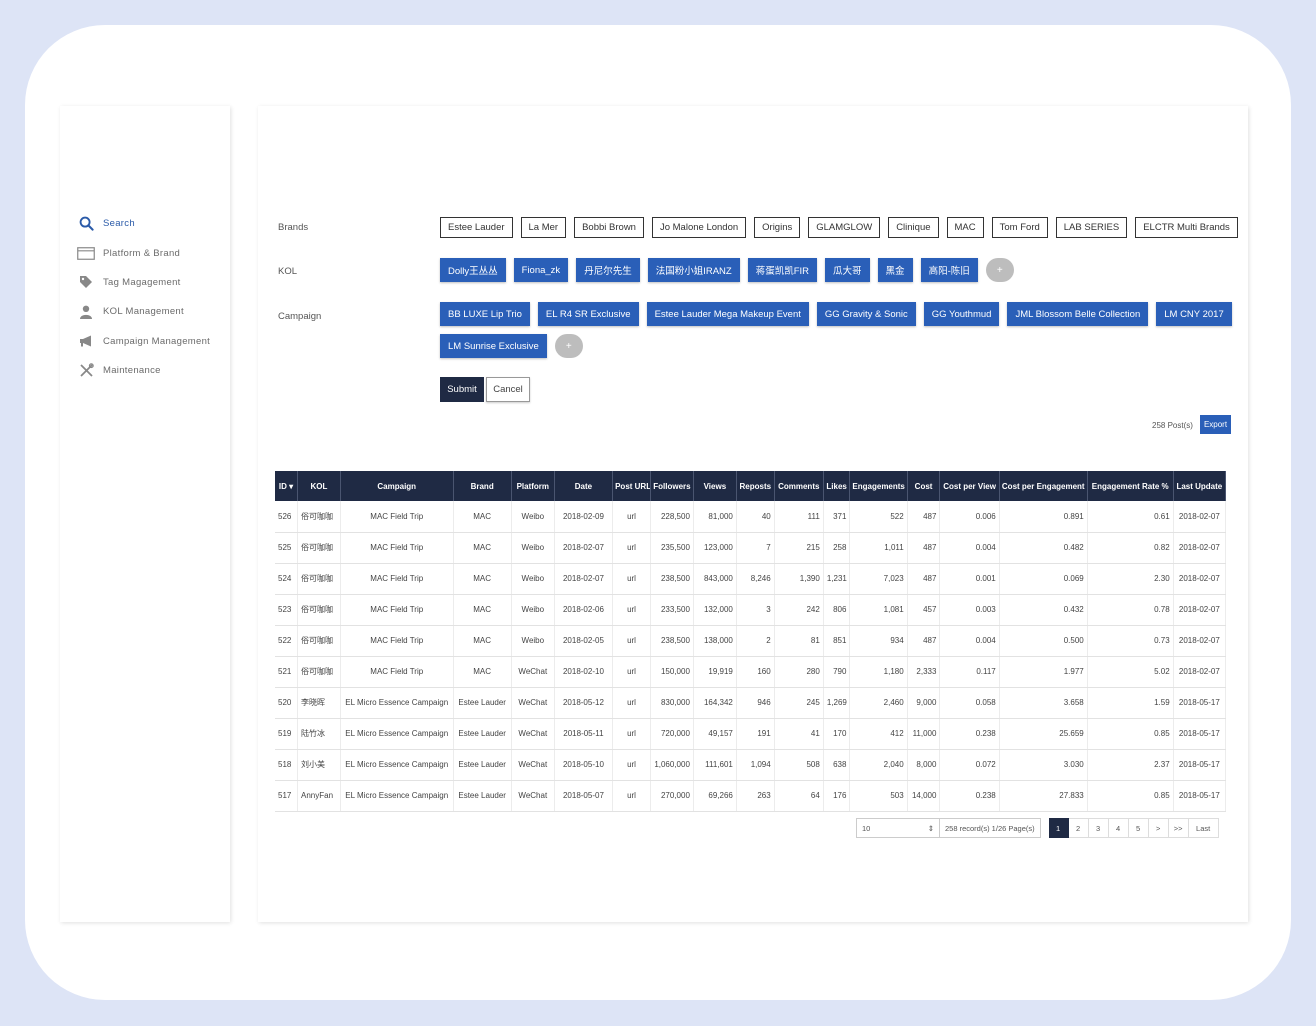  I want to click on sidebar-item-maintenance: Maintenance, so click(143, 370).